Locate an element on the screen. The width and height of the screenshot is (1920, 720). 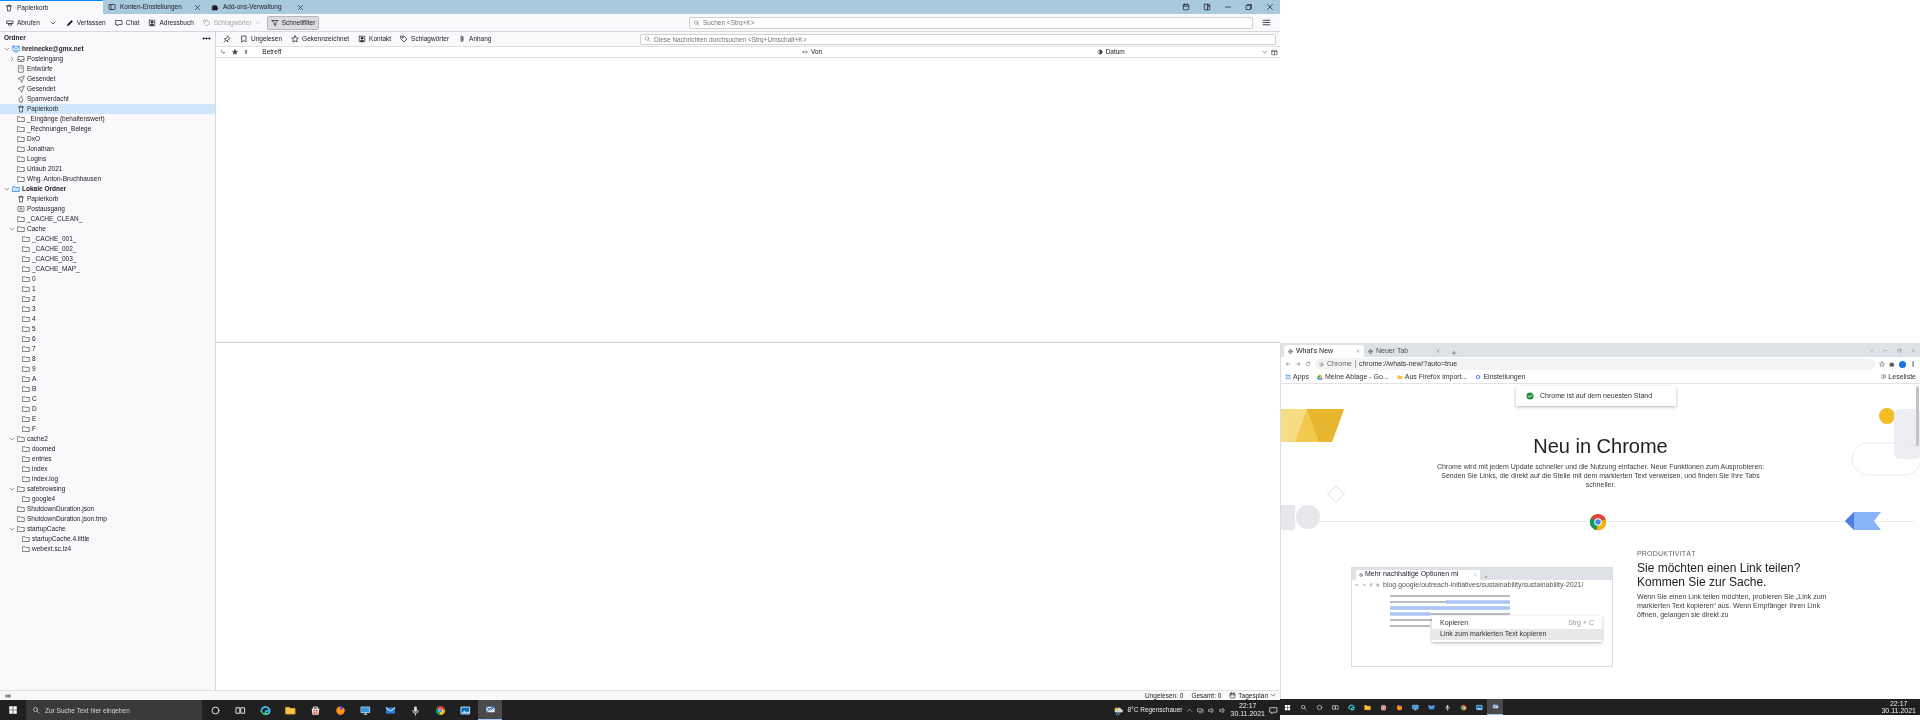
caret-icon is located at coordinates (257, 22).